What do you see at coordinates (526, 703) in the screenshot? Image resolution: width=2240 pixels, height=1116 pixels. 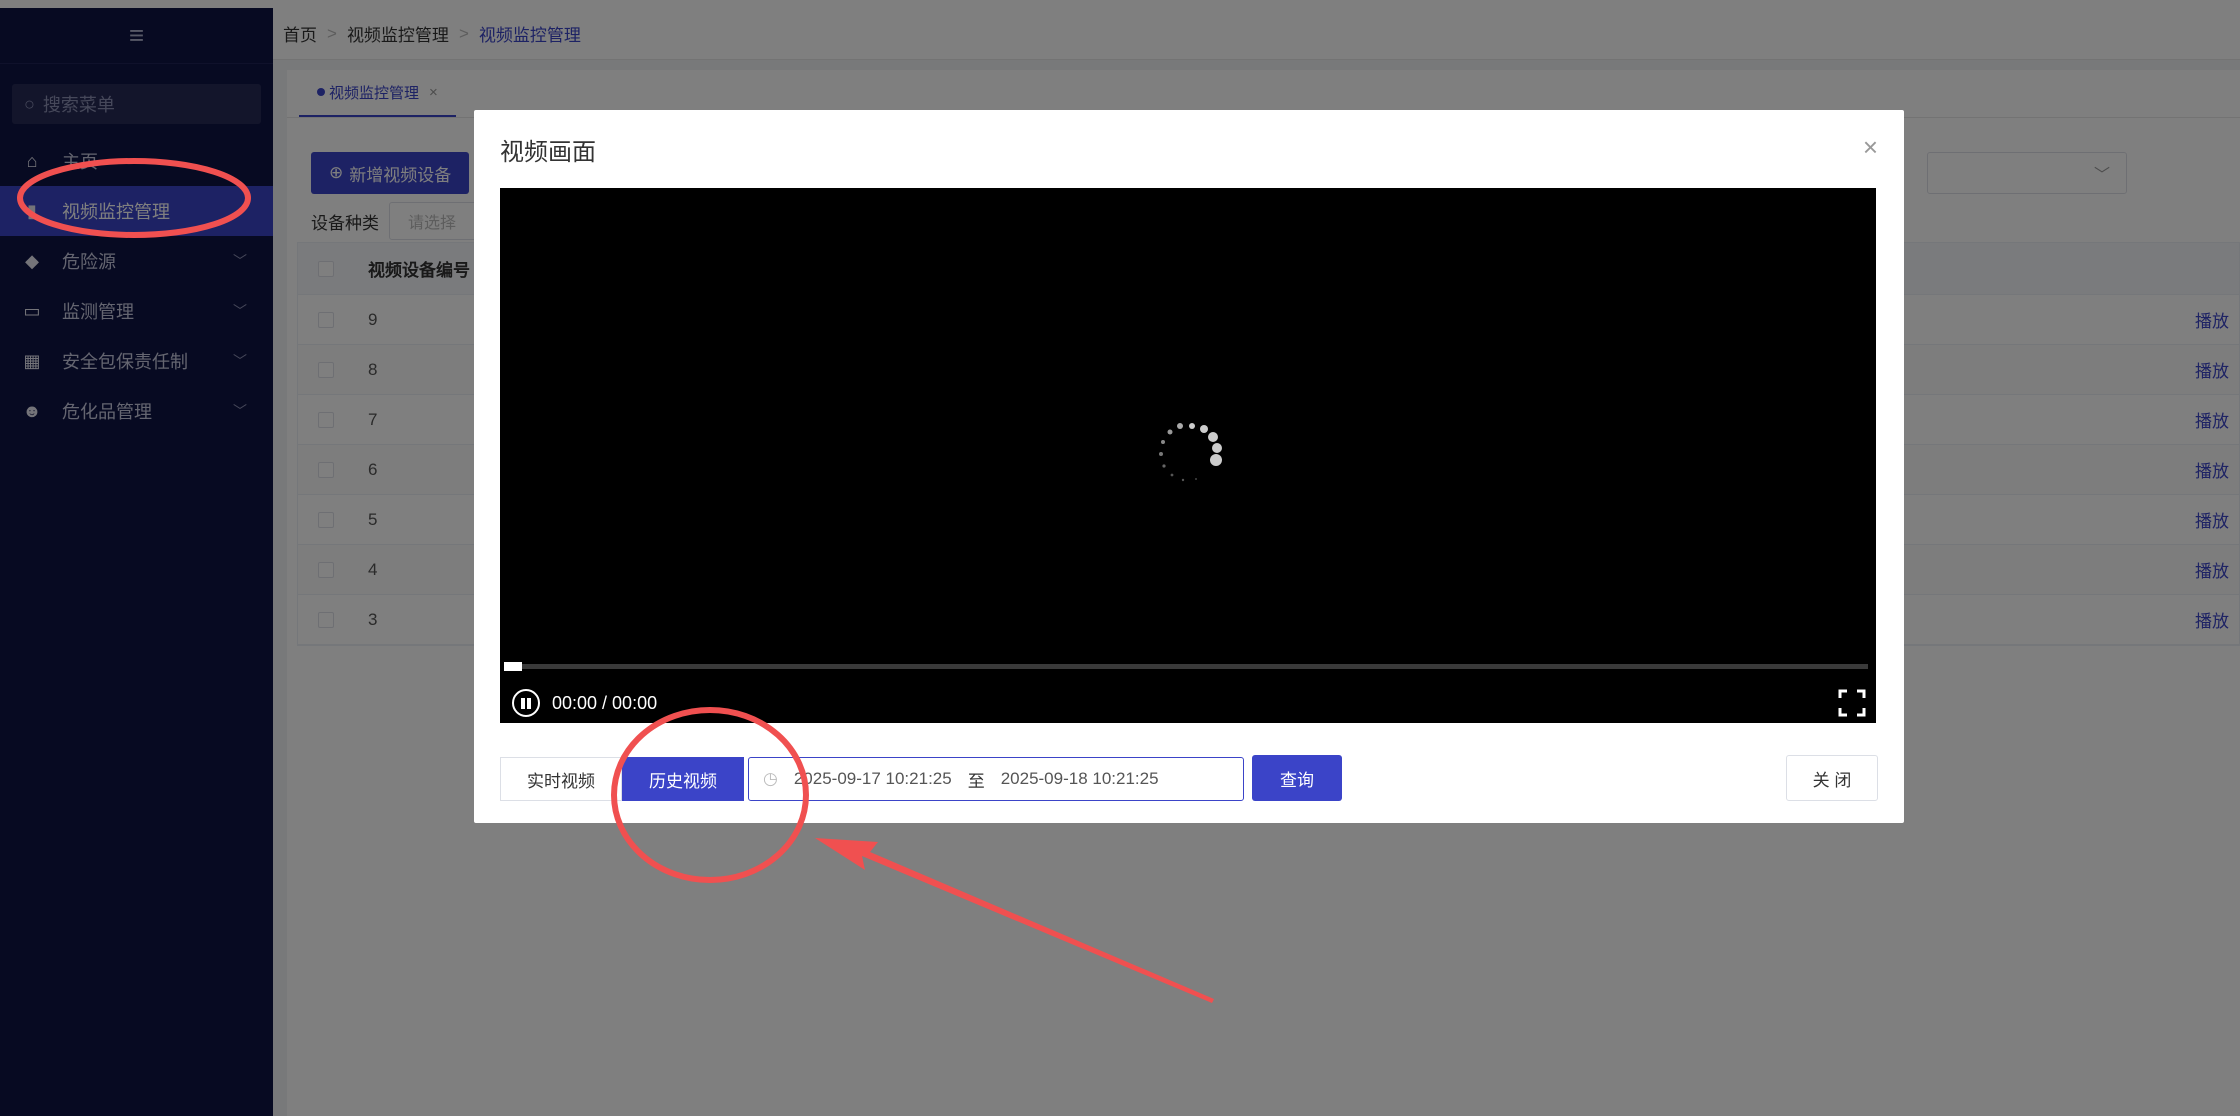 I see `pause-icon` at bounding box center [526, 703].